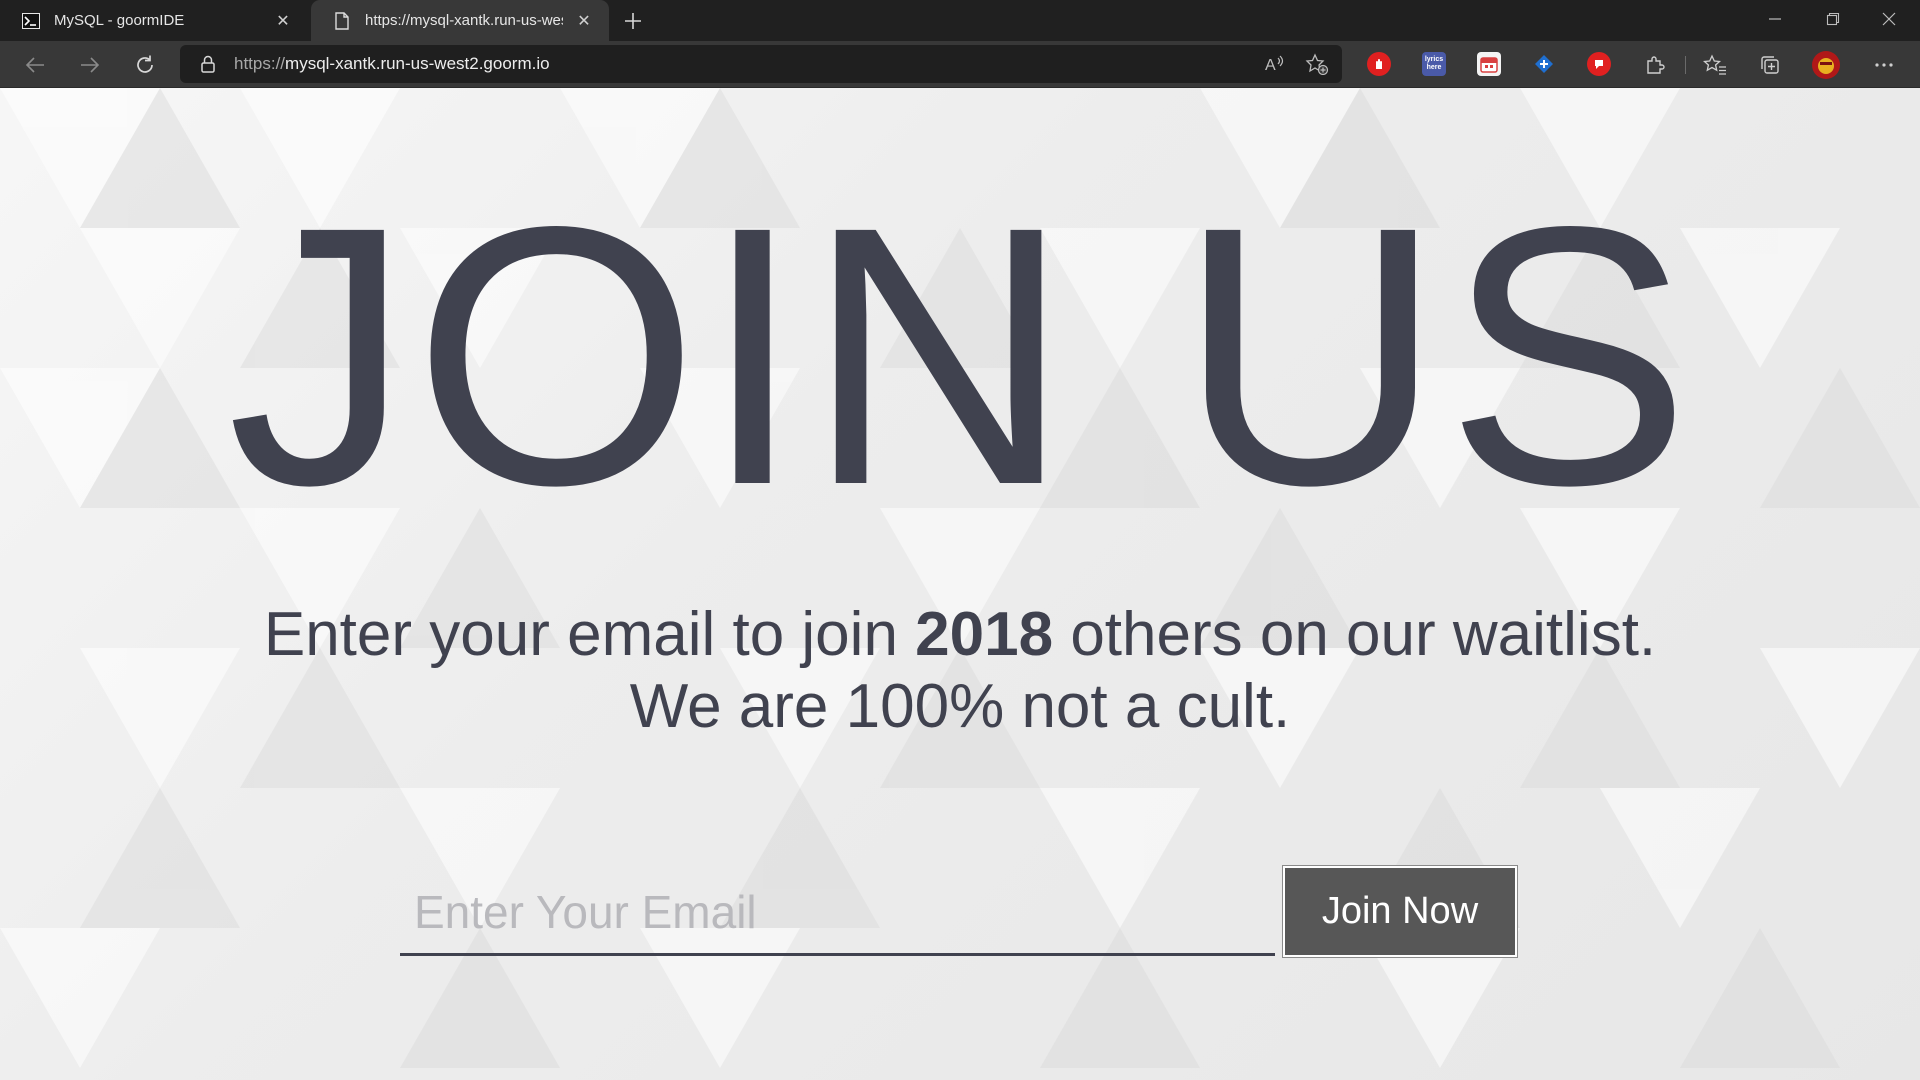 This screenshot has width=1920, height=1080. I want to click on page-icon, so click(342, 20).